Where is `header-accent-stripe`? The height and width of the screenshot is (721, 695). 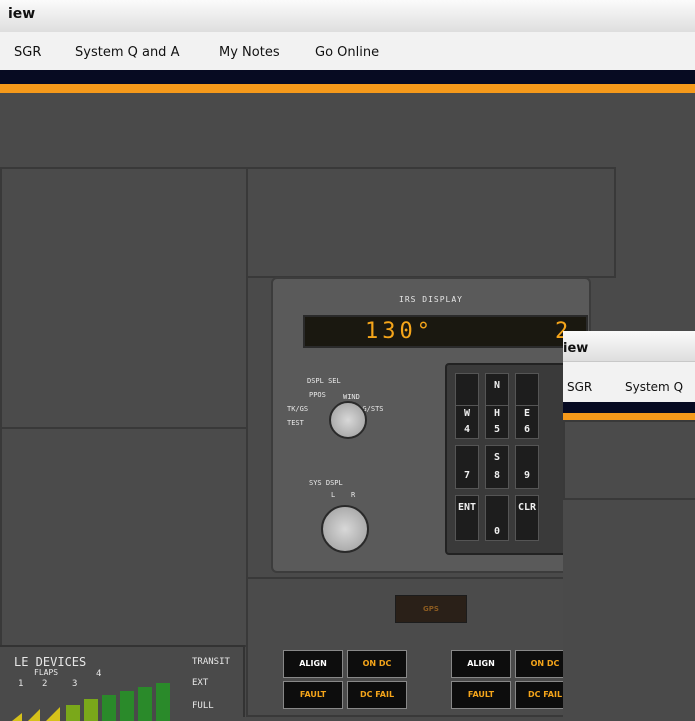
header-accent-stripe is located at coordinates (347, 88).